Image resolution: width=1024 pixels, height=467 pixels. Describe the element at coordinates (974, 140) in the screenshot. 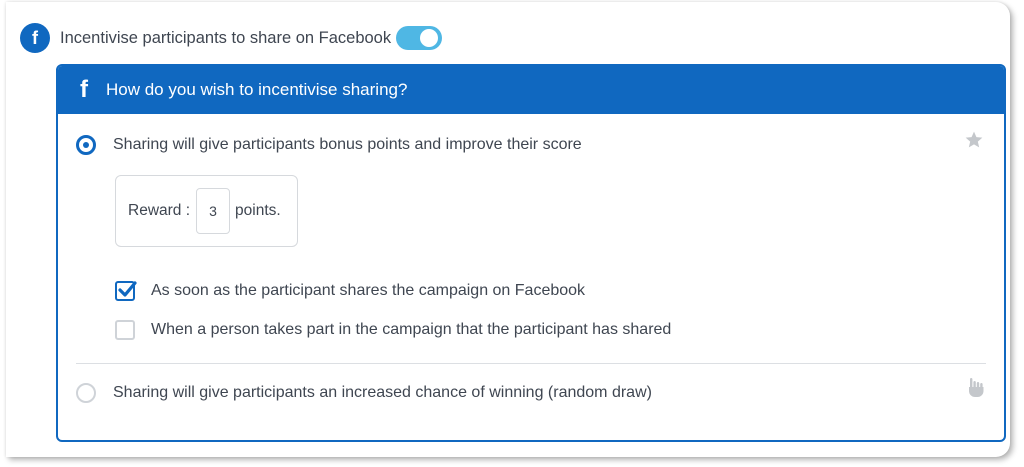

I see `star-icon` at that location.